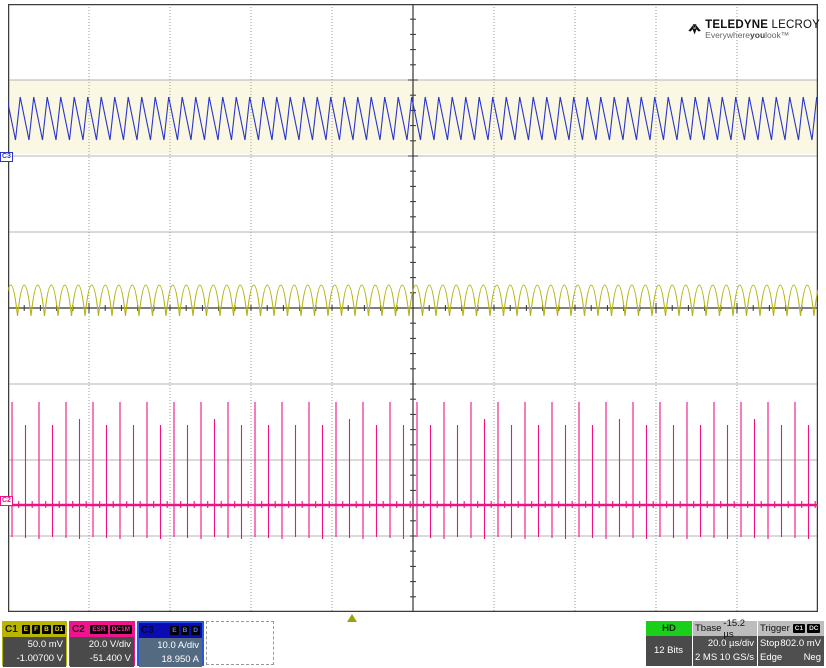 The width and height of the screenshot is (826, 668). Describe the element at coordinates (747, 34) in the screenshot. I see `logo-tagline: Everywhereyoulook™` at that location.